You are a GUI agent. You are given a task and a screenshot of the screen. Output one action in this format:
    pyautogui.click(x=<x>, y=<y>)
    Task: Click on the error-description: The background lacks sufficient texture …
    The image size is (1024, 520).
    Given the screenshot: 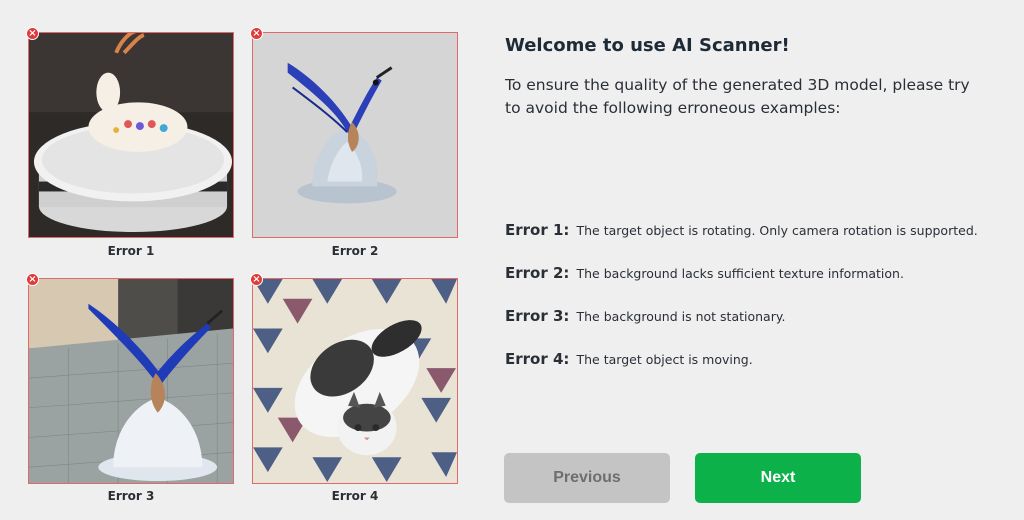 What is the action you would take?
    pyautogui.click(x=740, y=273)
    